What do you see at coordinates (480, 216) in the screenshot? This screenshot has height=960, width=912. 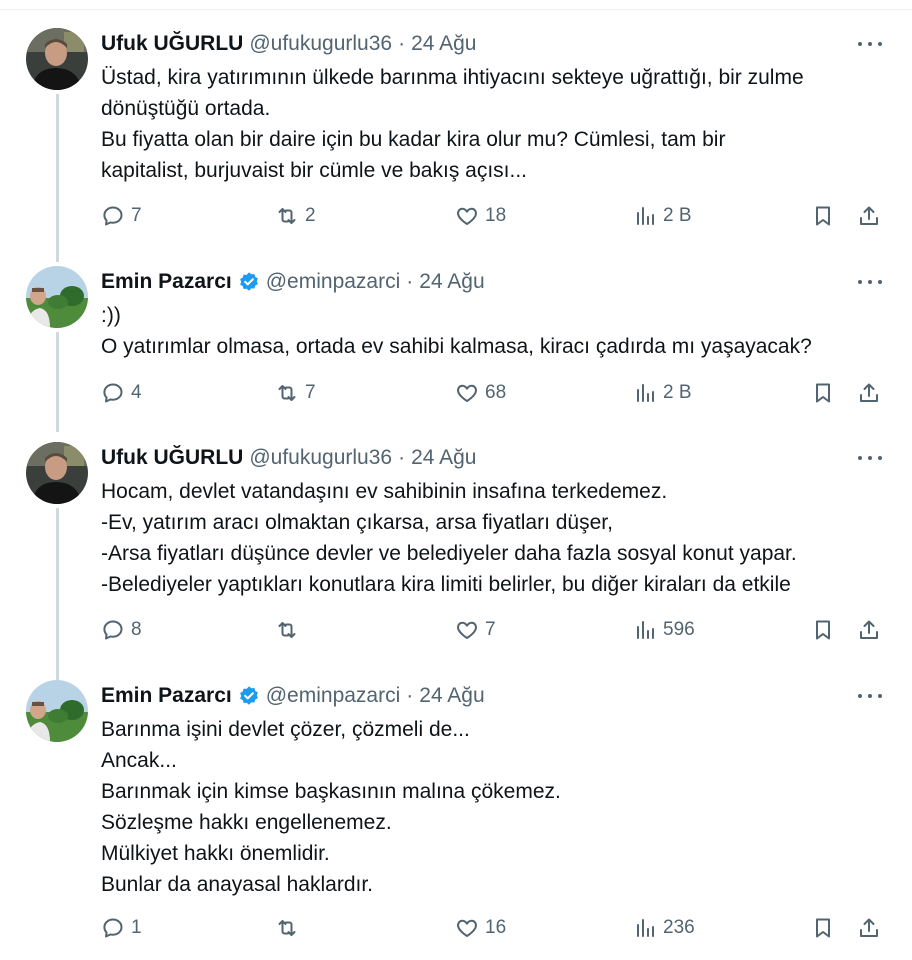 I see `like-button: 18` at bounding box center [480, 216].